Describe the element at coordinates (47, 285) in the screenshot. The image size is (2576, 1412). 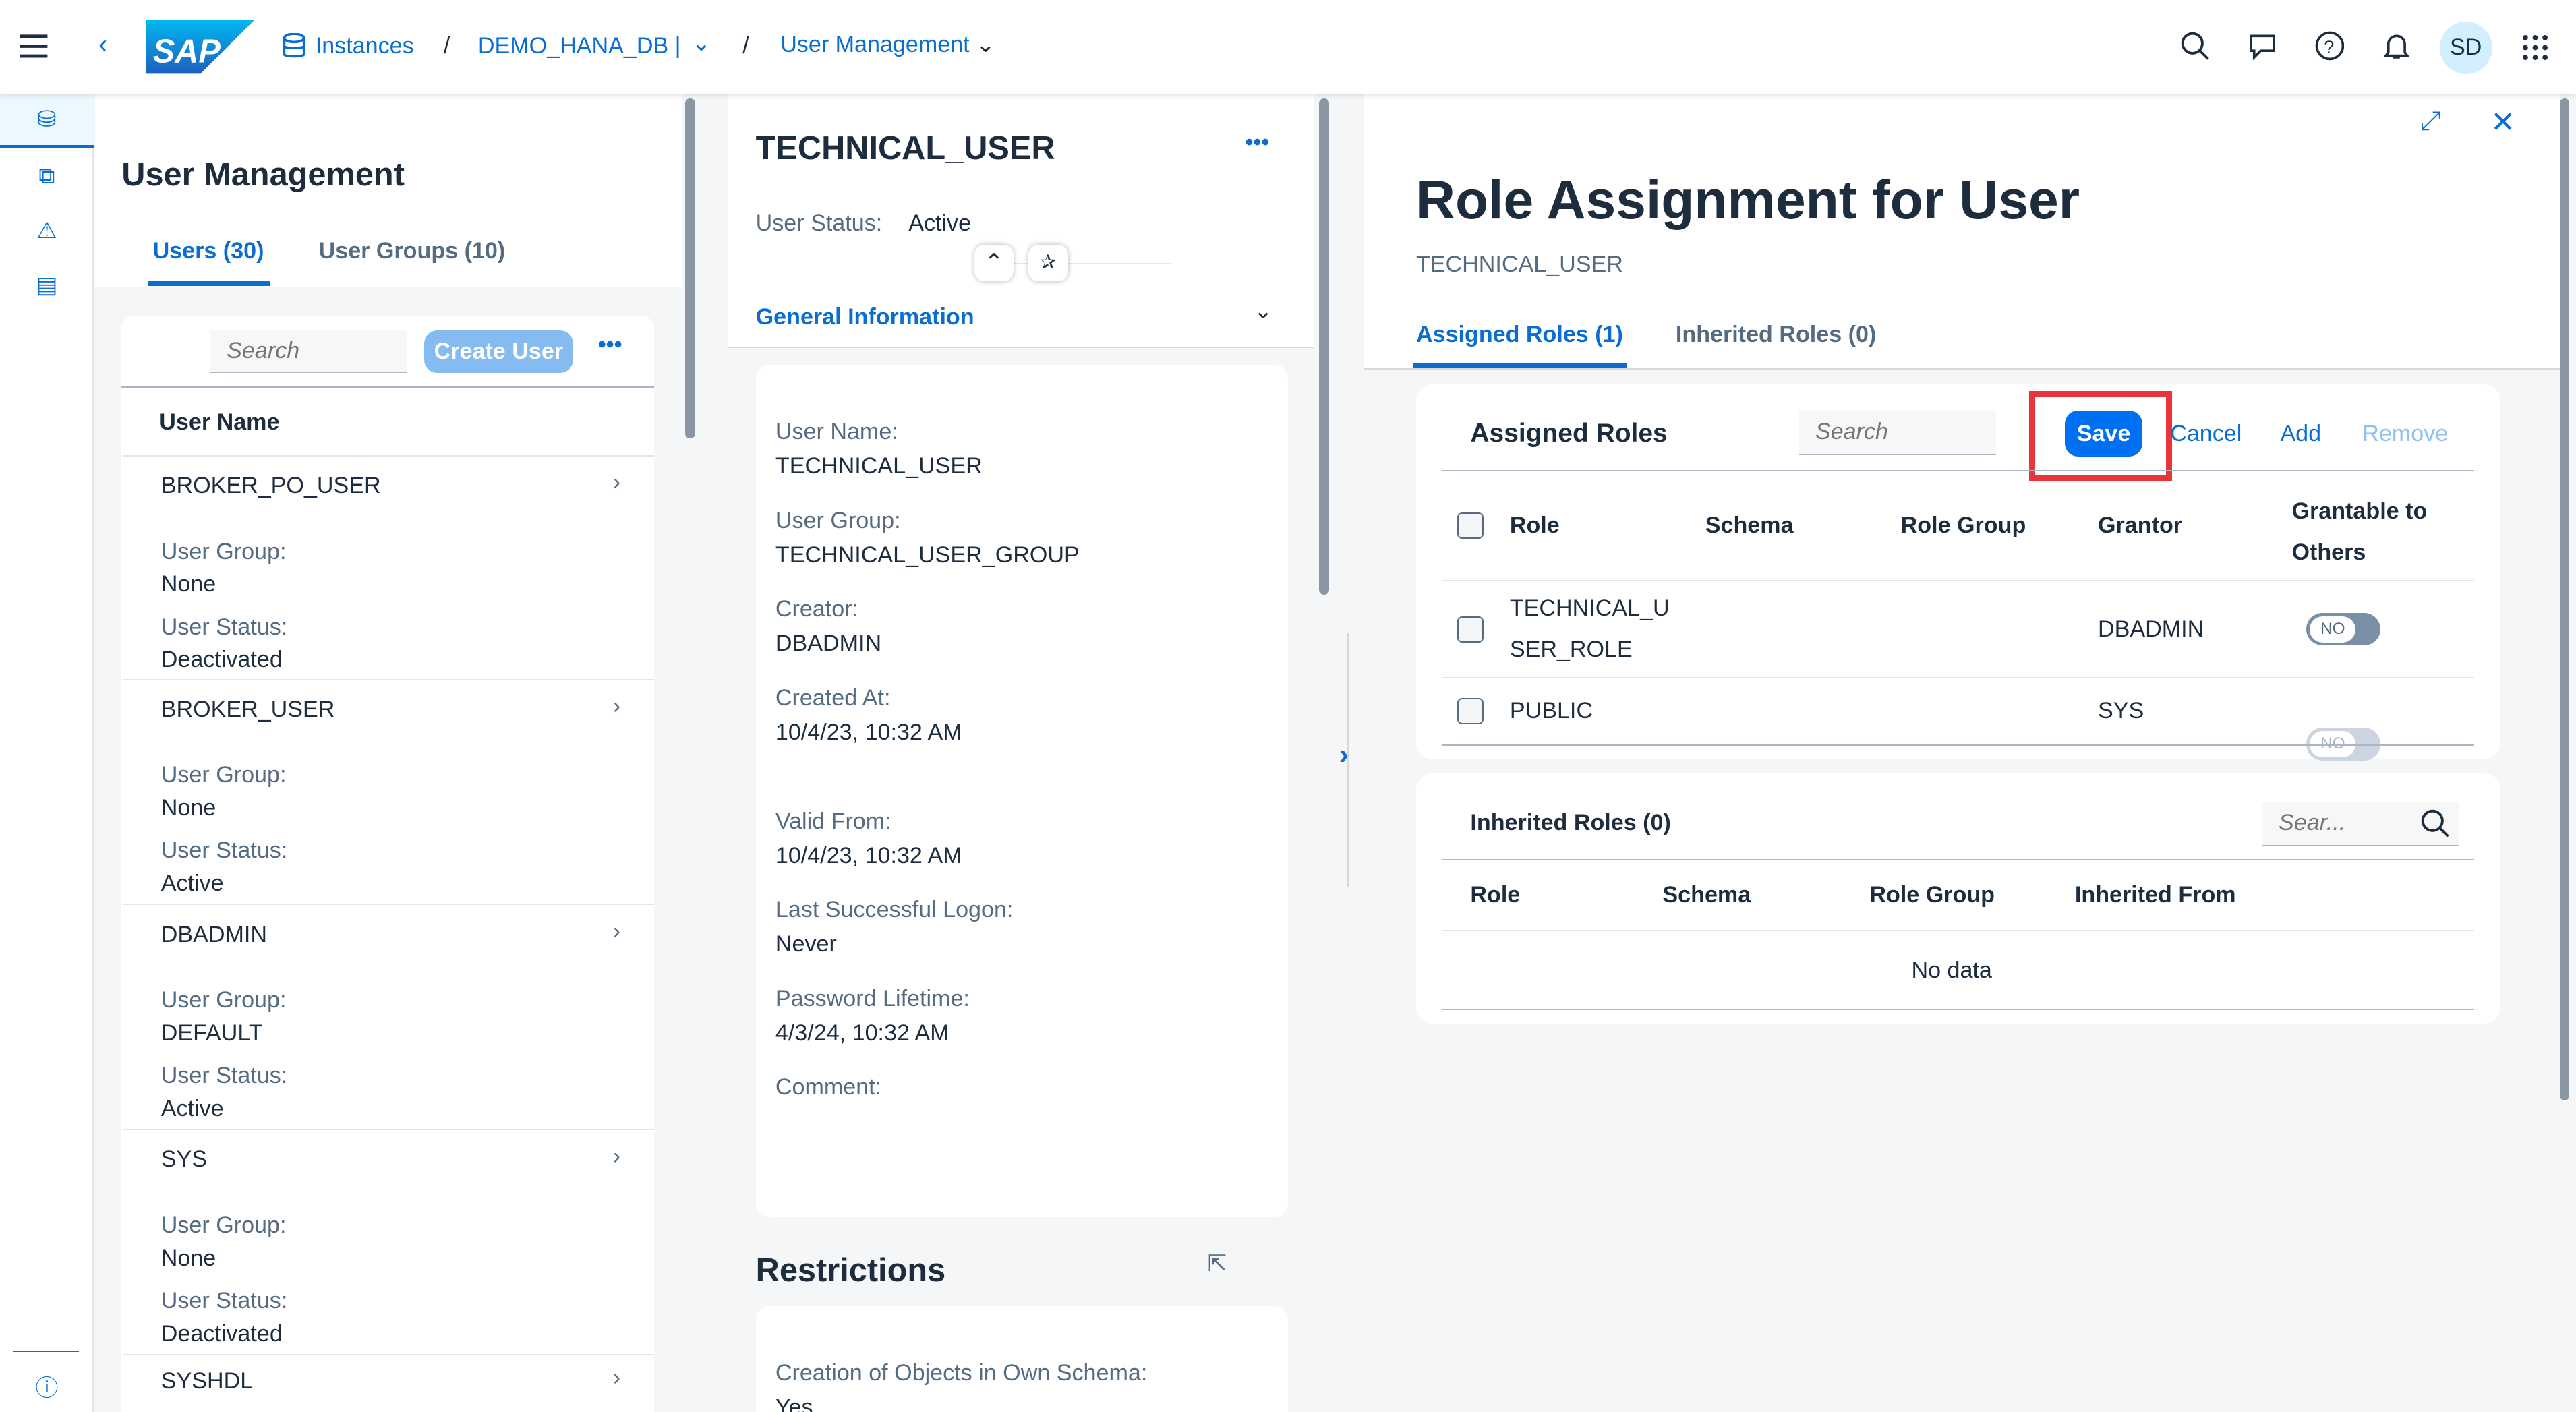
I see `sql-console-icon: ▤` at that location.